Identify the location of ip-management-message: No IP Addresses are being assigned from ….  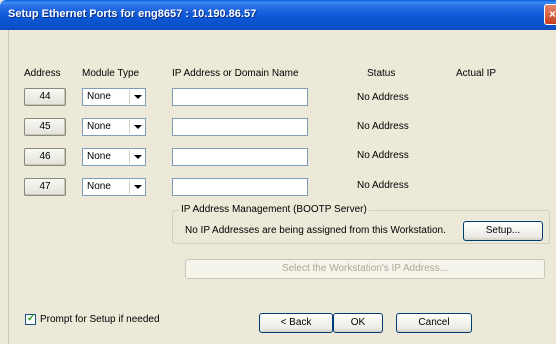
(315, 230).